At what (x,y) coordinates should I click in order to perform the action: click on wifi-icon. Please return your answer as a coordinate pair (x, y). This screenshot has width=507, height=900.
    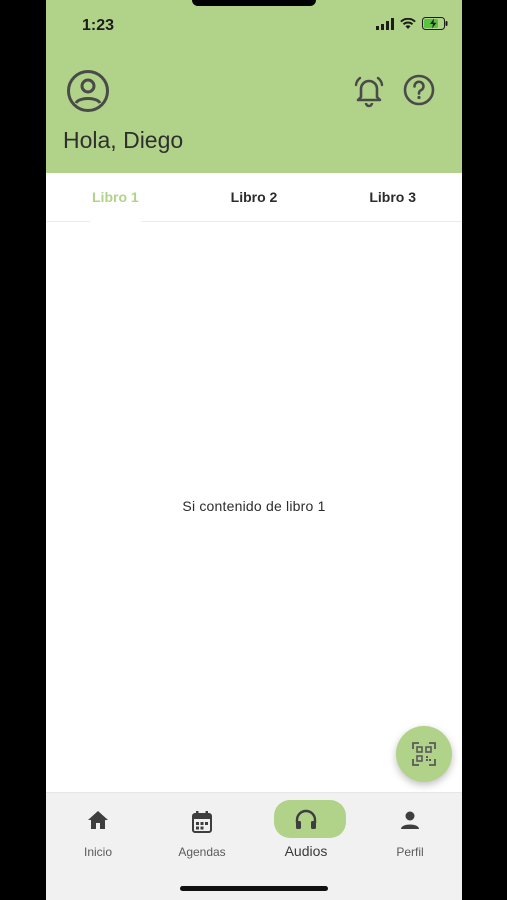
    Looking at the image, I should click on (408, 23).